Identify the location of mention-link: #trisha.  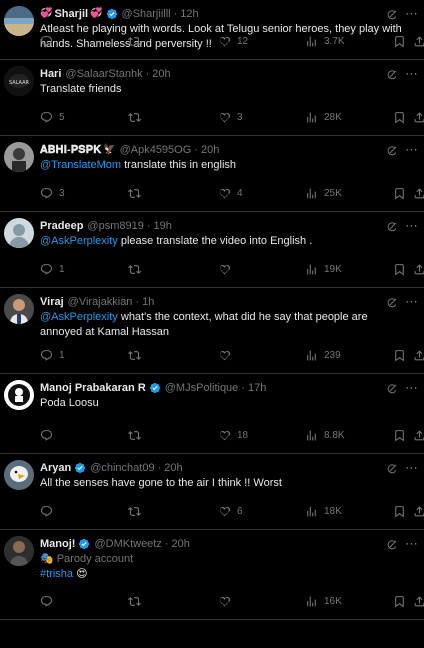
(56, 574).